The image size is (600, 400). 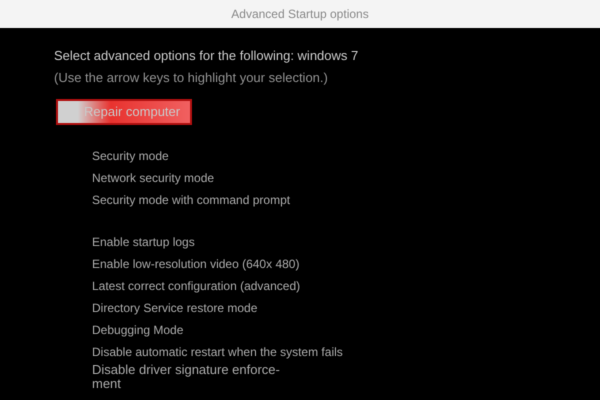 I want to click on heading: Select advanced options for the following: windows 7, so click(x=207, y=56).